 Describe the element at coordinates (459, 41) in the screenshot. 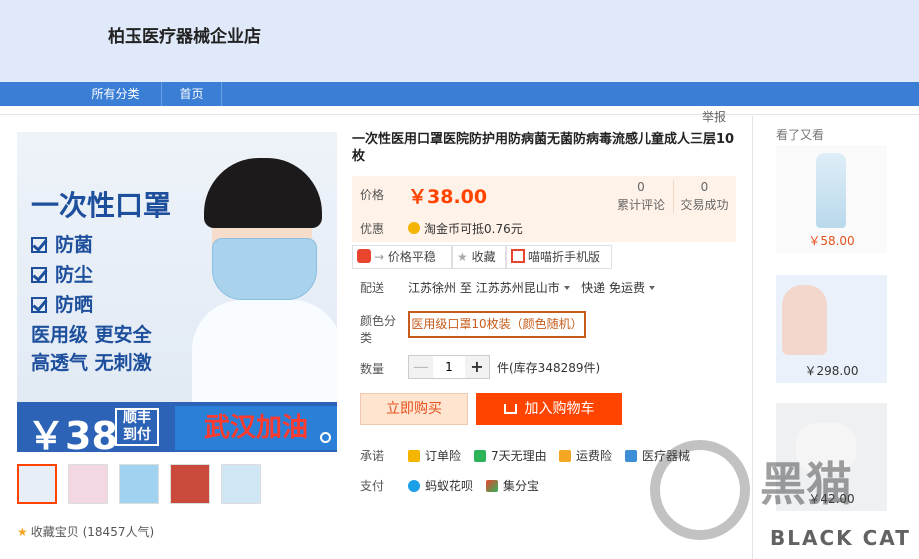

I see `shop-header: 柏玉医疗器械企业店` at that location.